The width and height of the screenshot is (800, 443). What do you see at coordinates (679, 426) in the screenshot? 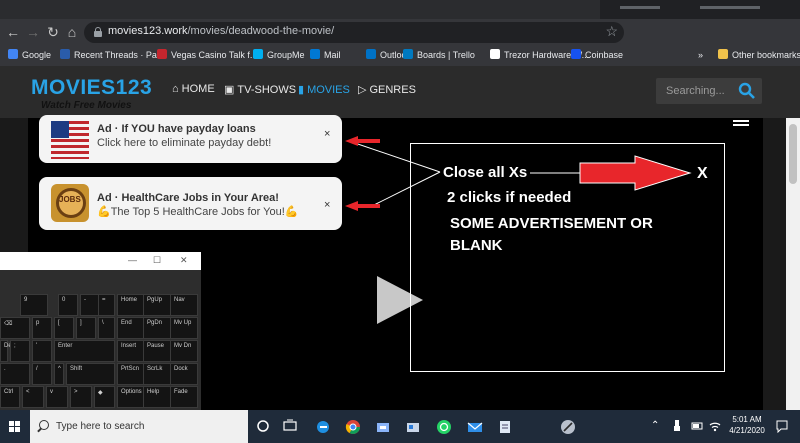
I see `usb-icon` at bounding box center [679, 426].